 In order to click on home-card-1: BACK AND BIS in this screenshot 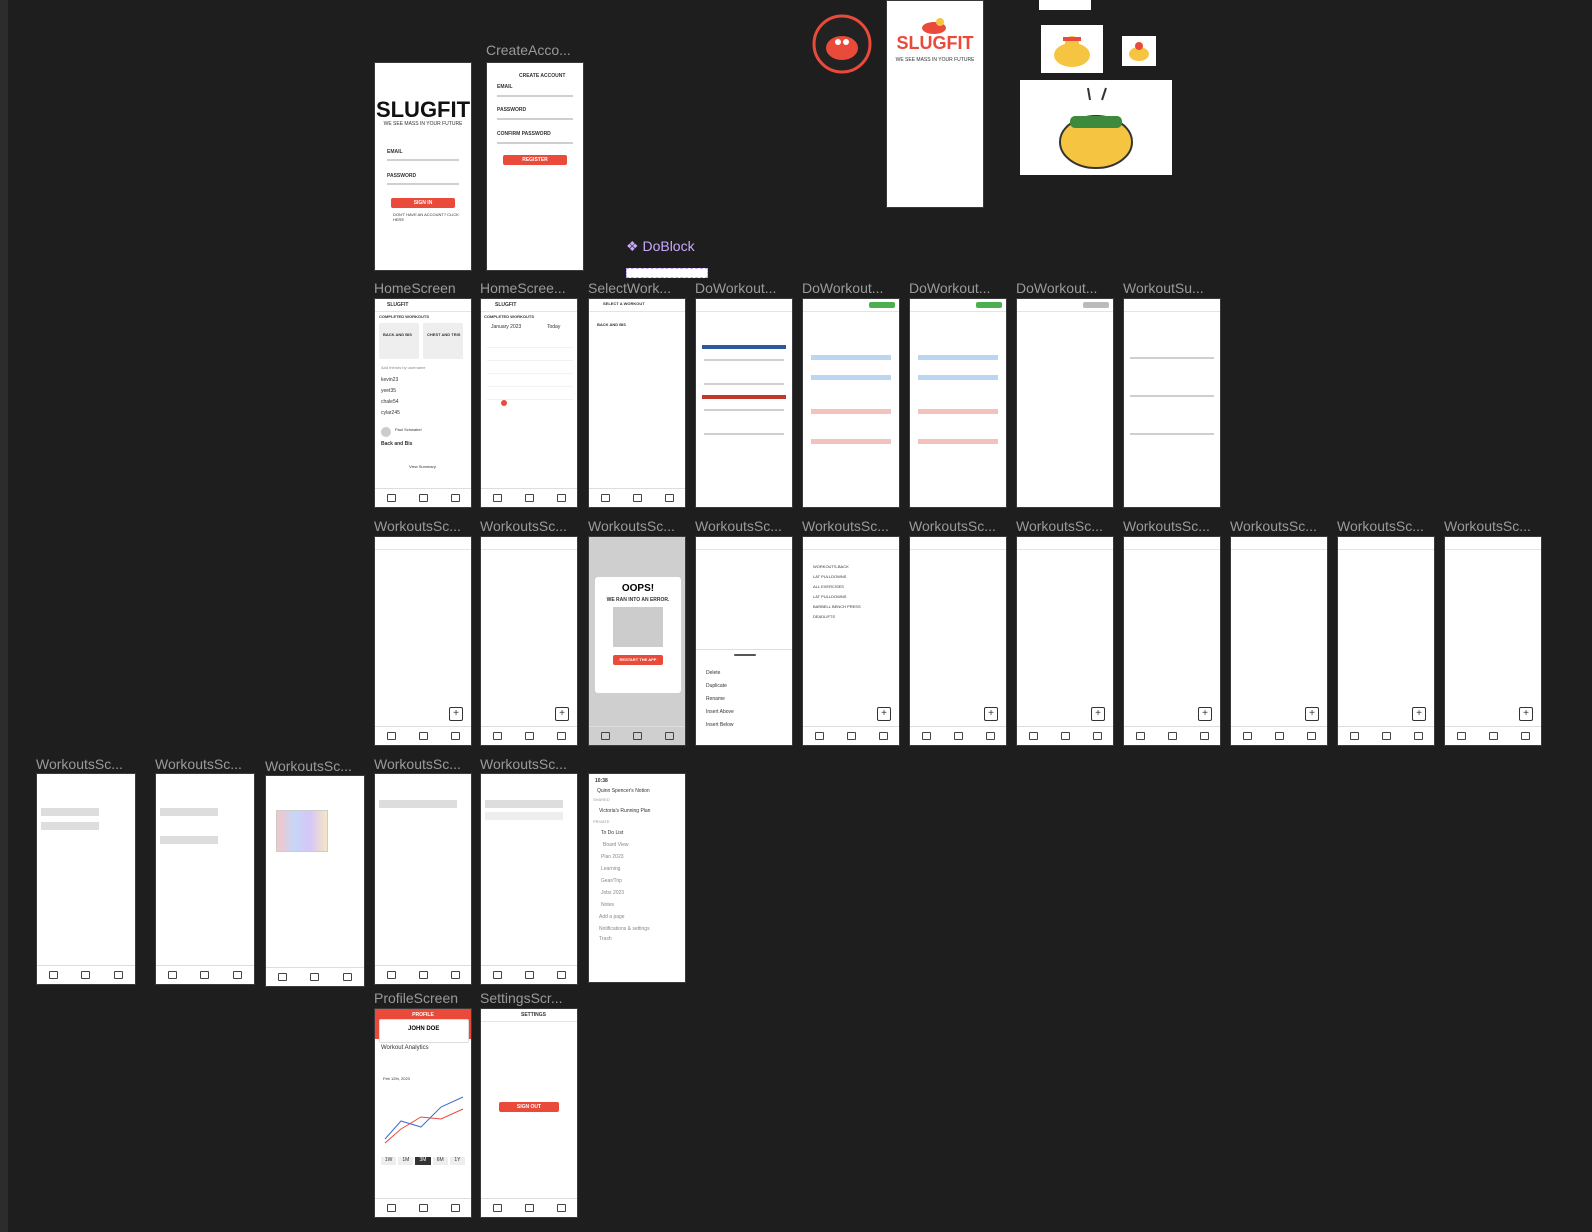, I will do `click(399, 341)`.